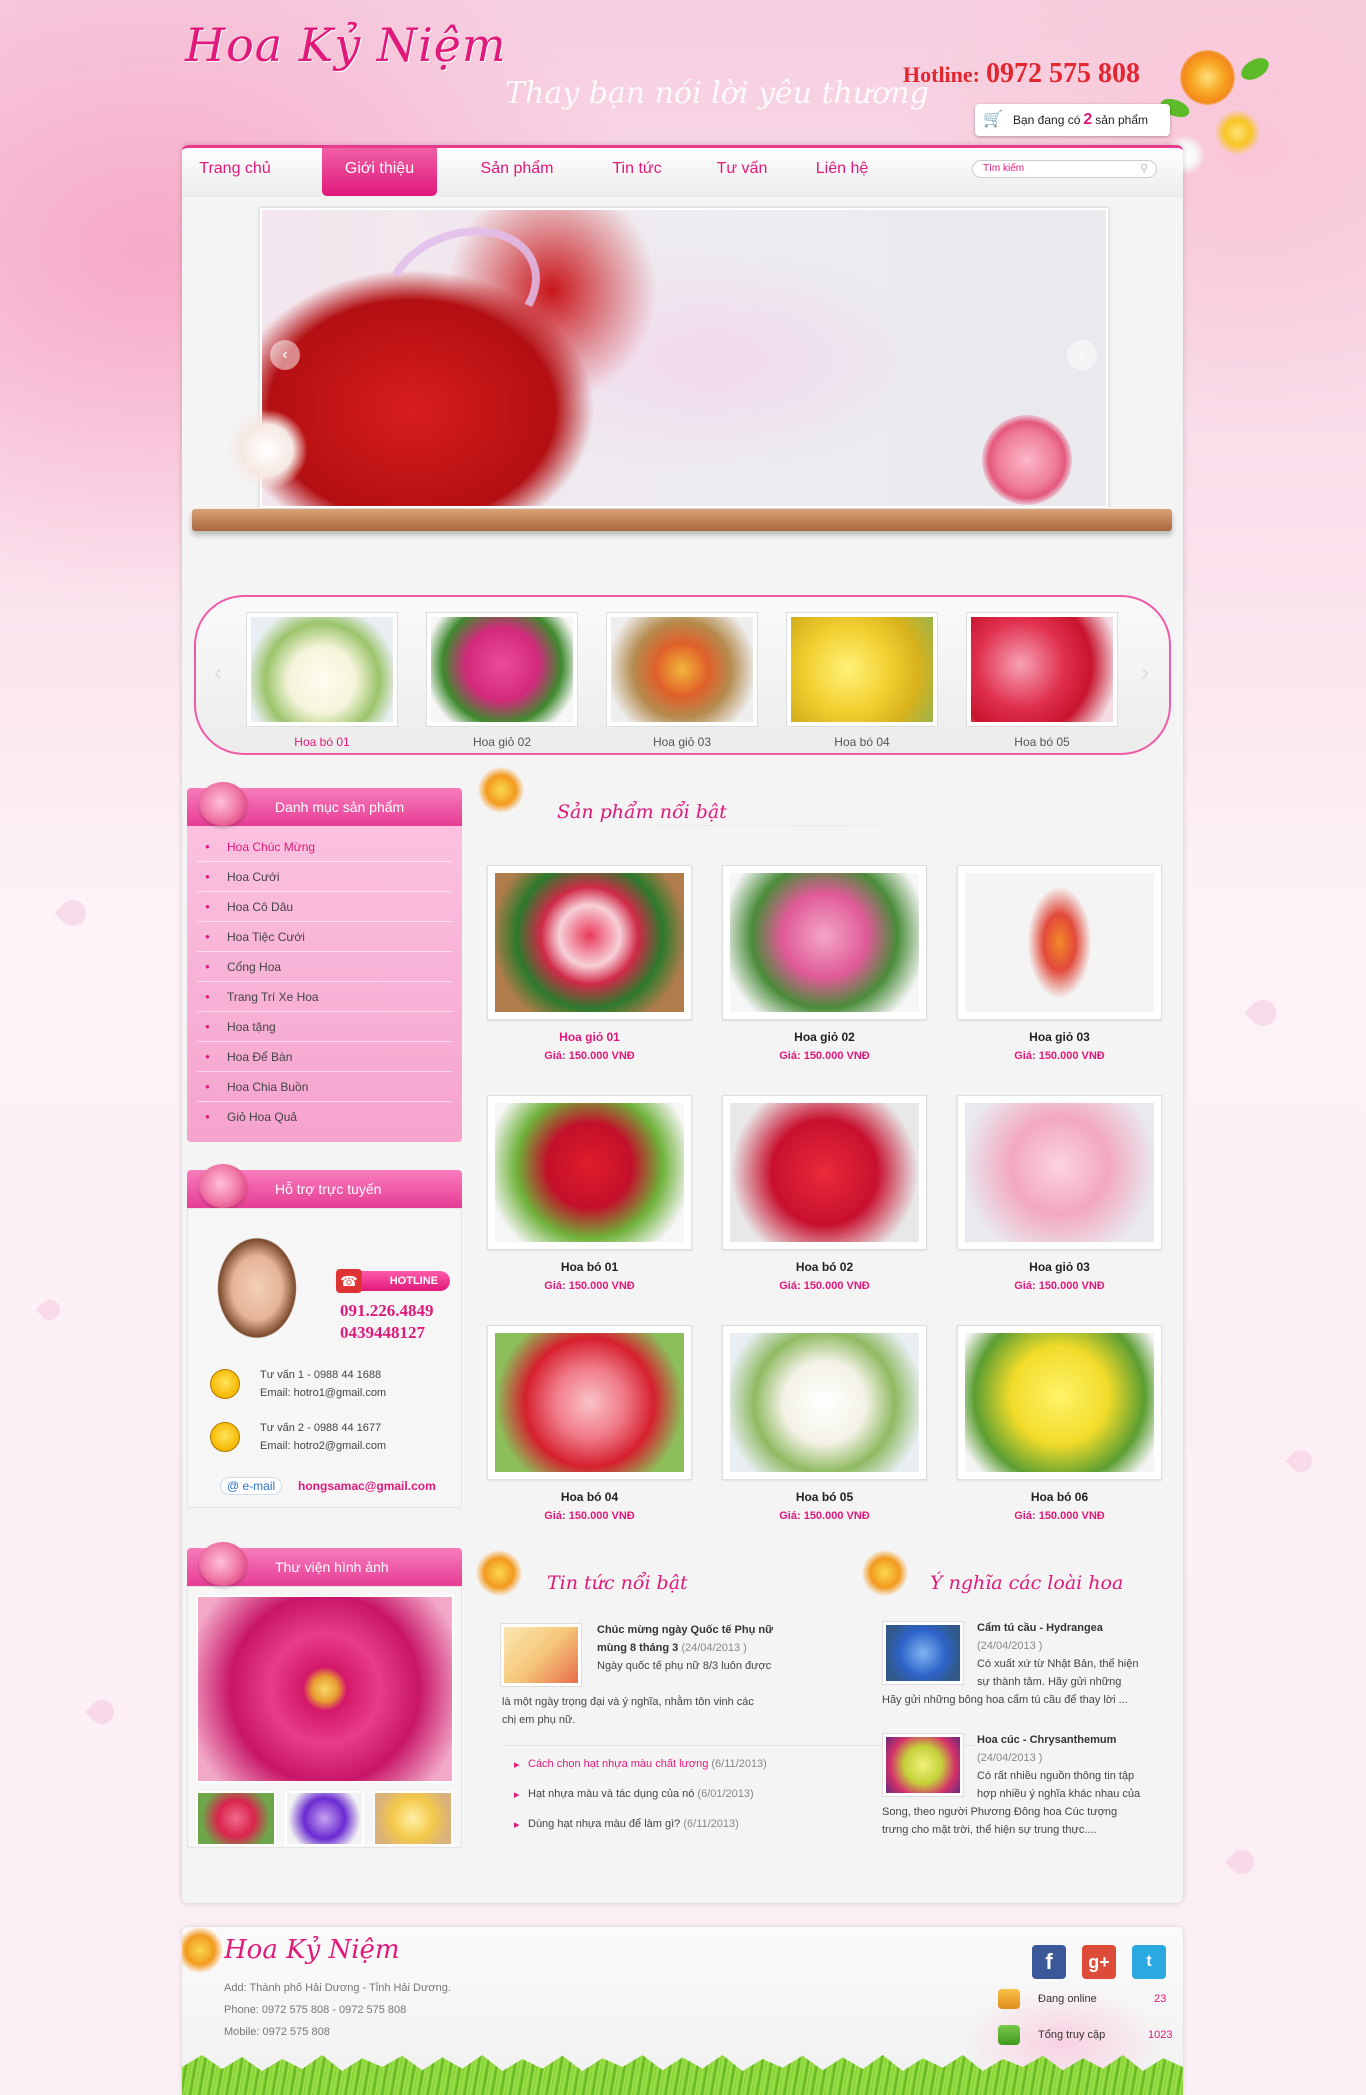 The height and width of the screenshot is (2095, 1366). What do you see at coordinates (862, 742) in the screenshot?
I see `carousel-item-label: Hoa bó 04` at bounding box center [862, 742].